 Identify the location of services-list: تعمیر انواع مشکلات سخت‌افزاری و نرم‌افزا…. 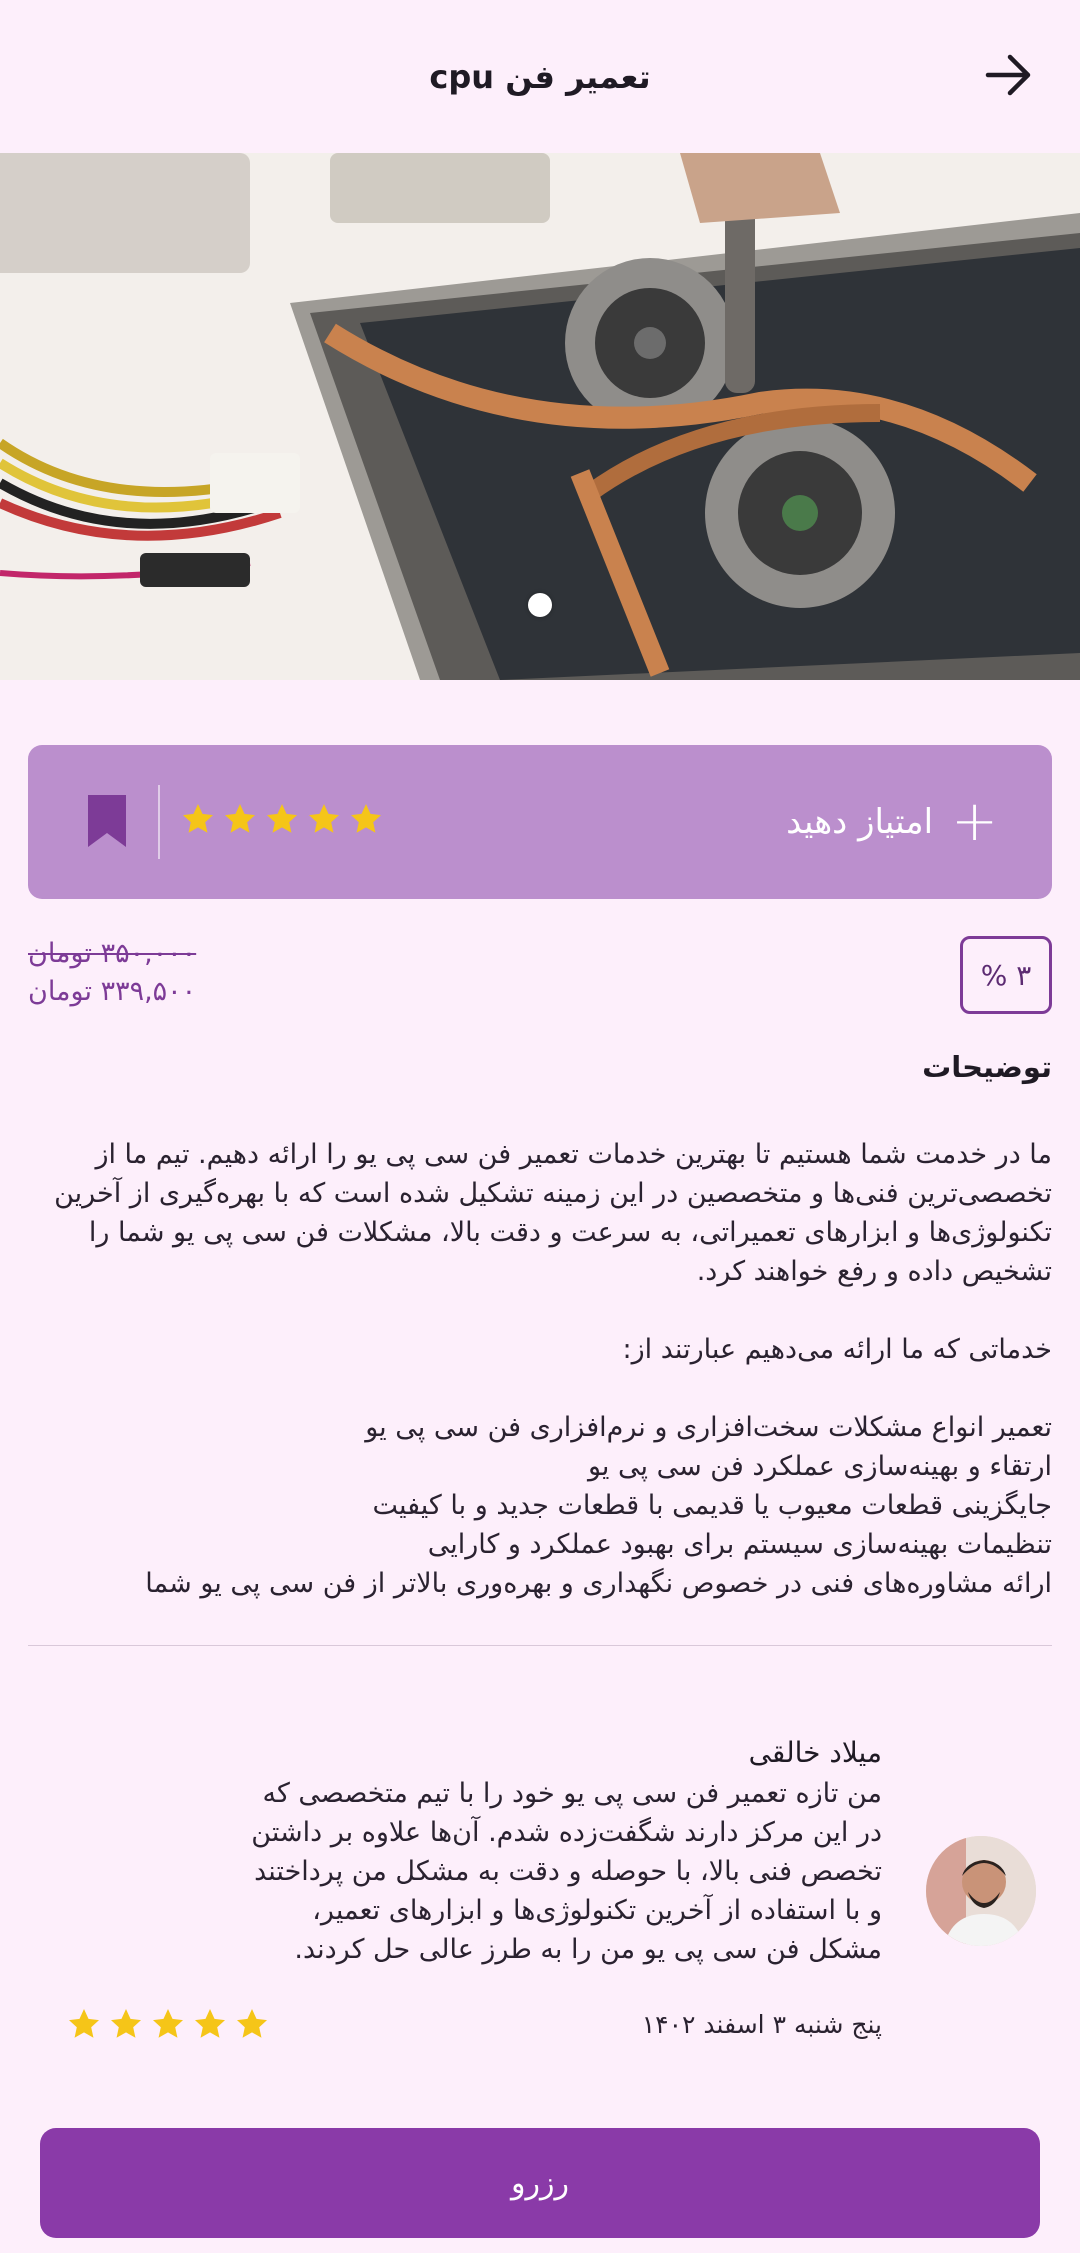
(537, 1505).